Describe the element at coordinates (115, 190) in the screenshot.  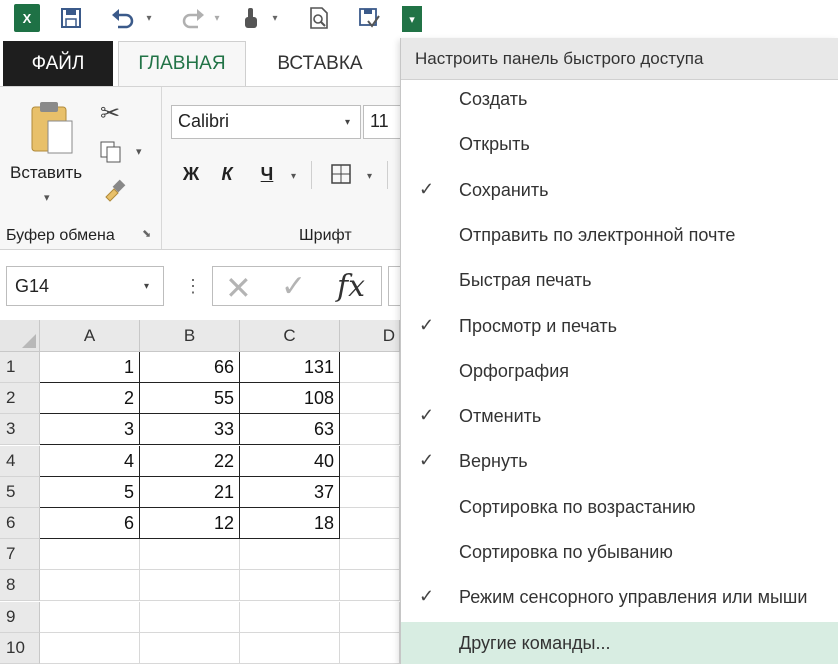
I see `format-painter-icon` at that location.